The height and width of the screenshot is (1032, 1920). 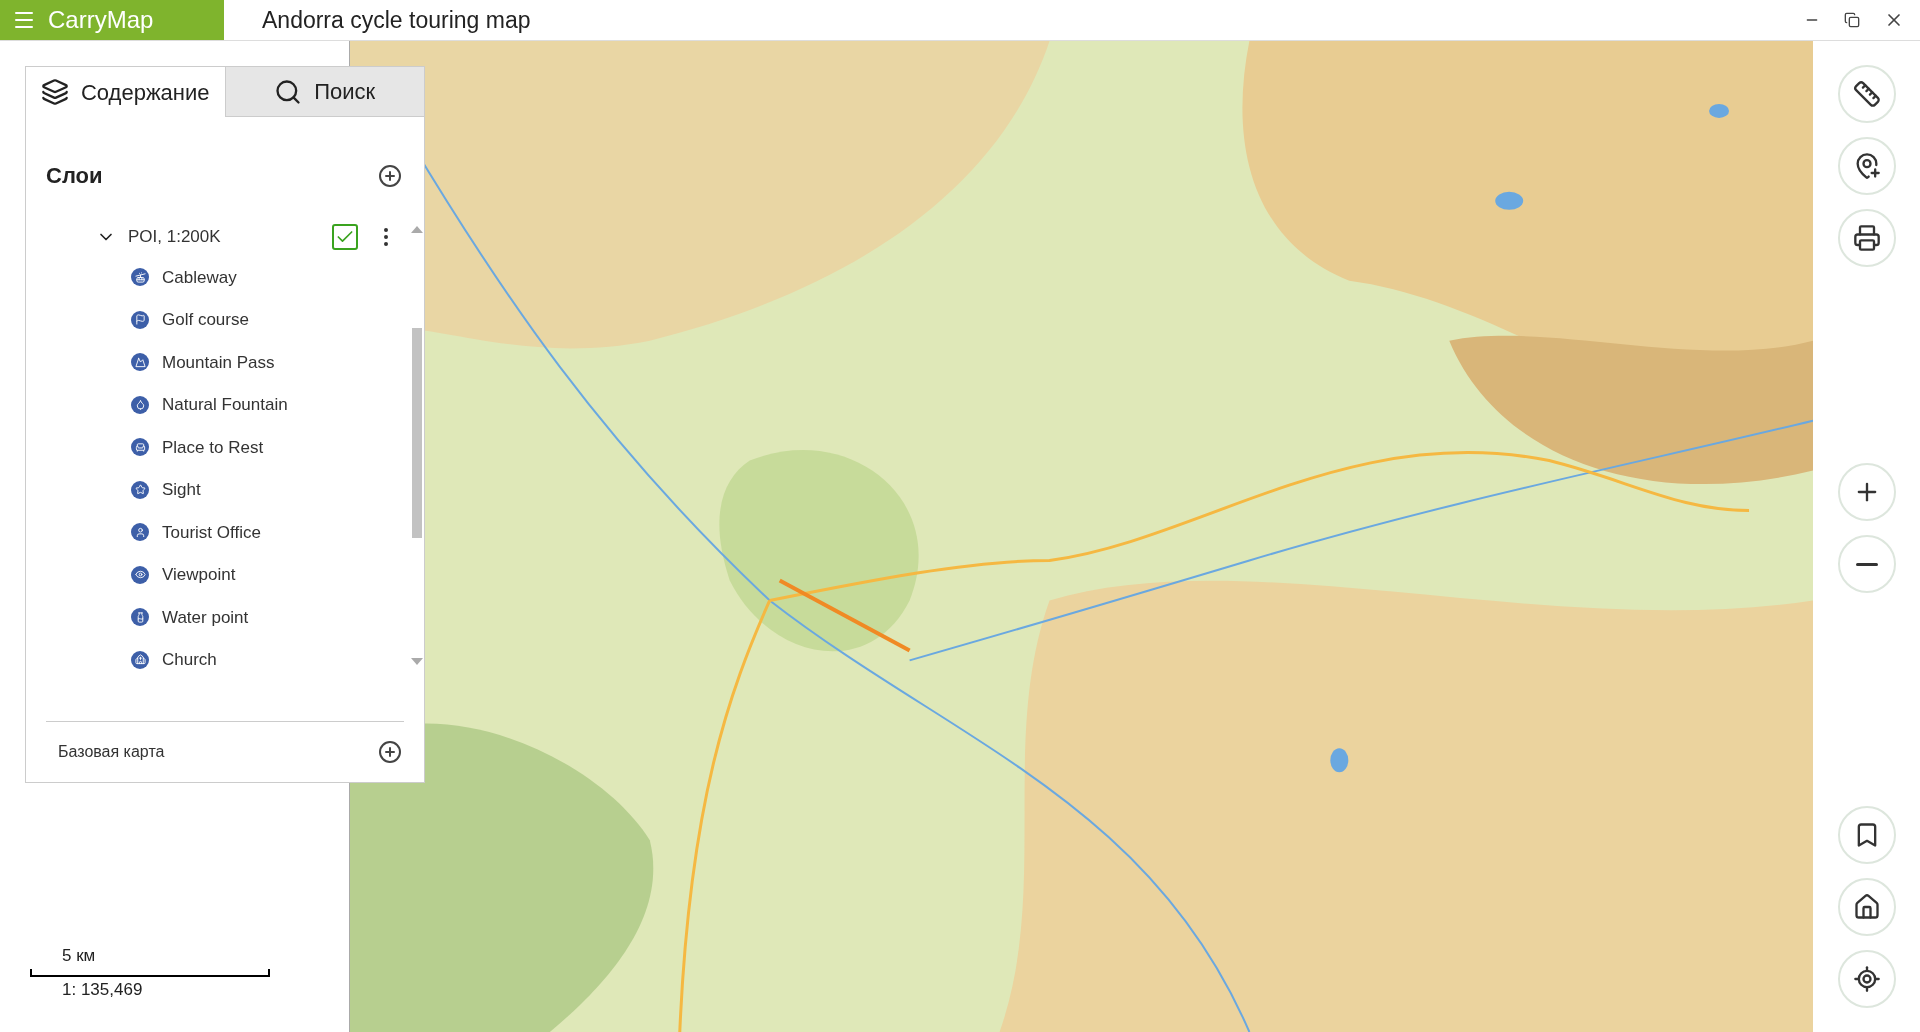 I want to click on layer-item-label: Viewpoint, so click(x=199, y=575).